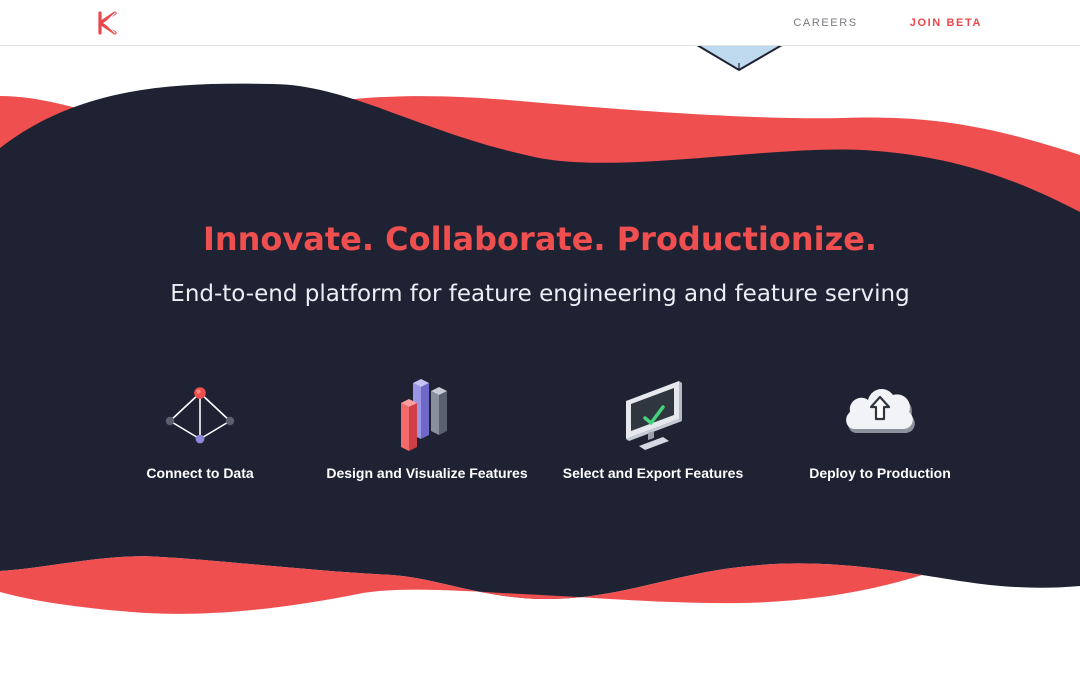  What do you see at coordinates (424, 415) in the screenshot?
I see `bar-chart-icon` at bounding box center [424, 415].